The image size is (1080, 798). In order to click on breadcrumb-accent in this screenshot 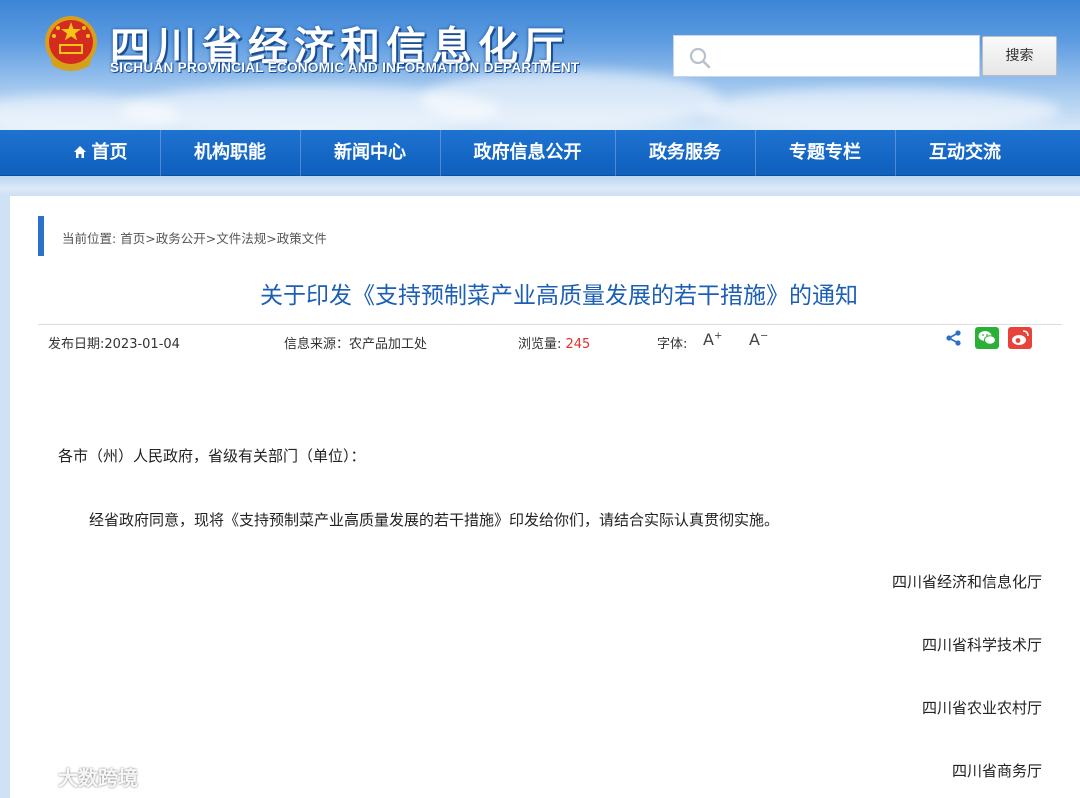, I will do `click(41, 236)`.